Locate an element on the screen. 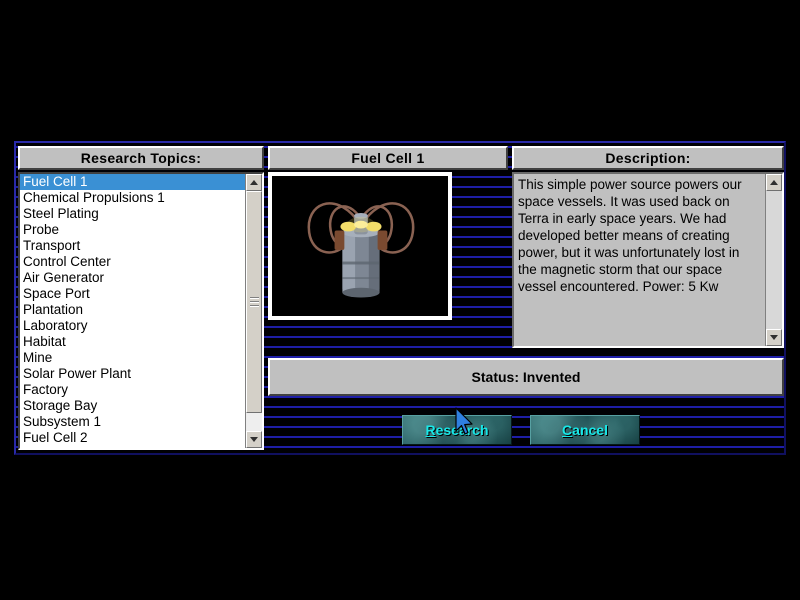  topics-scrollbar is located at coordinates (253, 311).